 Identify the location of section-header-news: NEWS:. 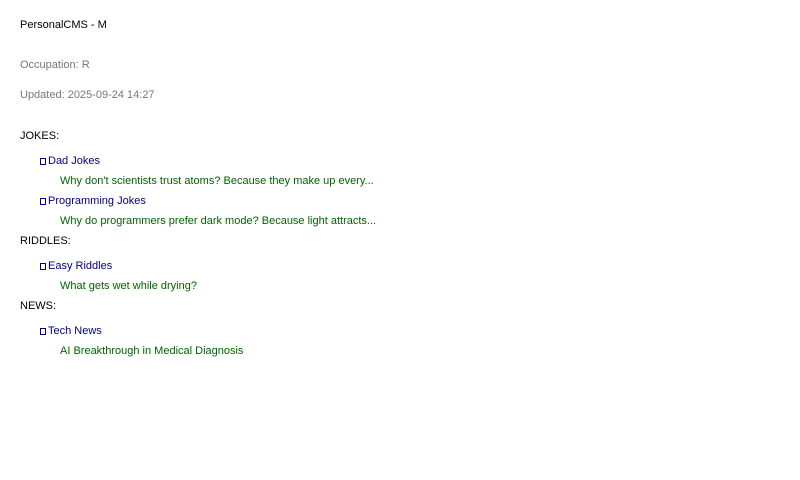
(38, 306).